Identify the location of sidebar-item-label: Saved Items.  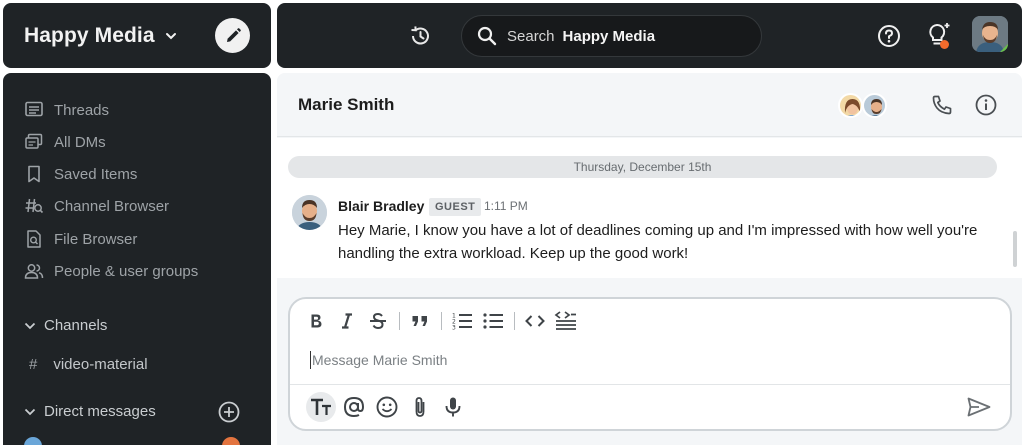
(96, 174).